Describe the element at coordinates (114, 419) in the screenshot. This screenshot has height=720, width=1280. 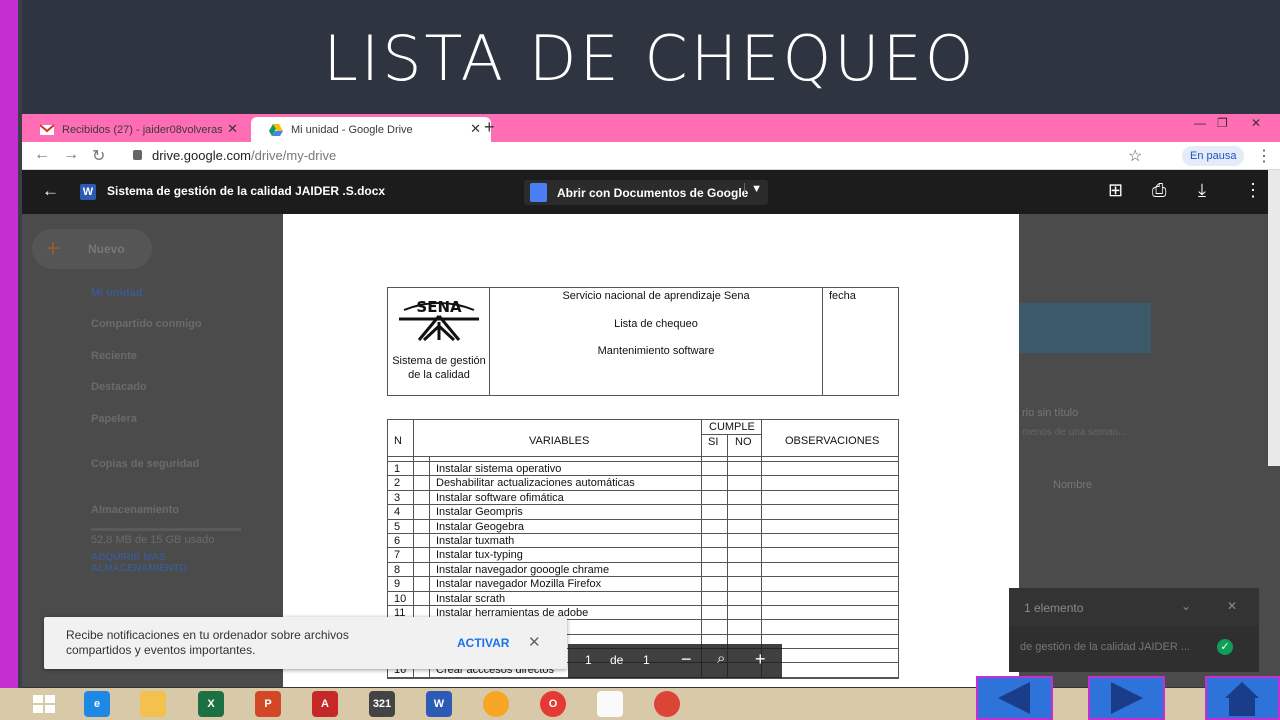
I see `sidebar-item-papelera: Papelera` at that location.